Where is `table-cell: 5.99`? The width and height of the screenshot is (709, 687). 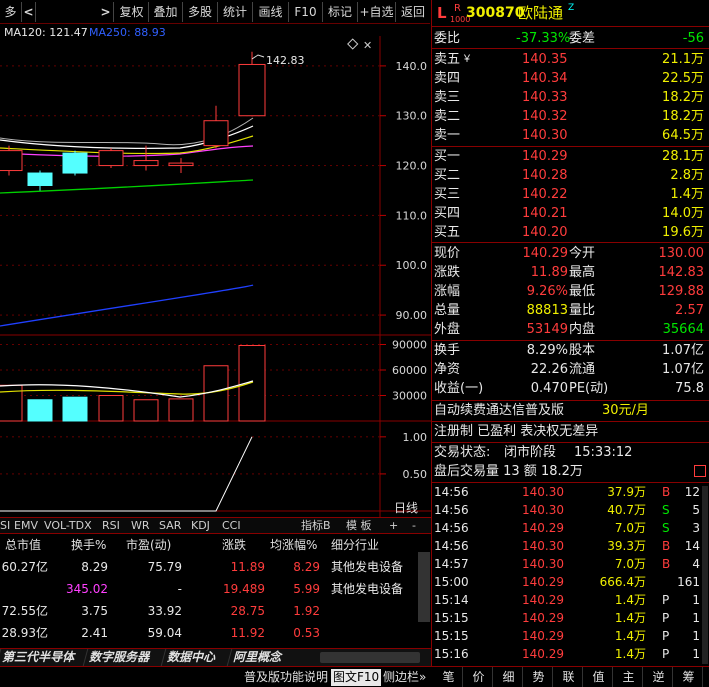 table-cell: 5.99 is located at coordinates (306, 589).